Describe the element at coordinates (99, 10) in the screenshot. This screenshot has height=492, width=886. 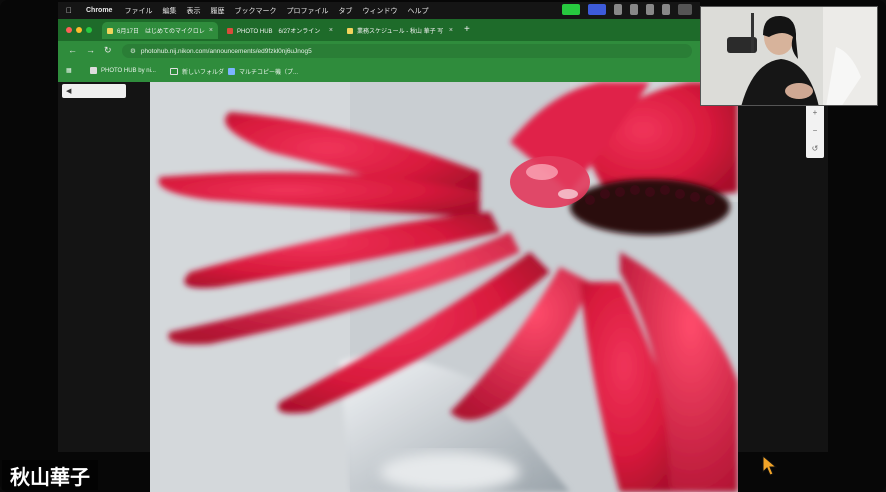
I see `menu-app-name: Chrome` at that location.